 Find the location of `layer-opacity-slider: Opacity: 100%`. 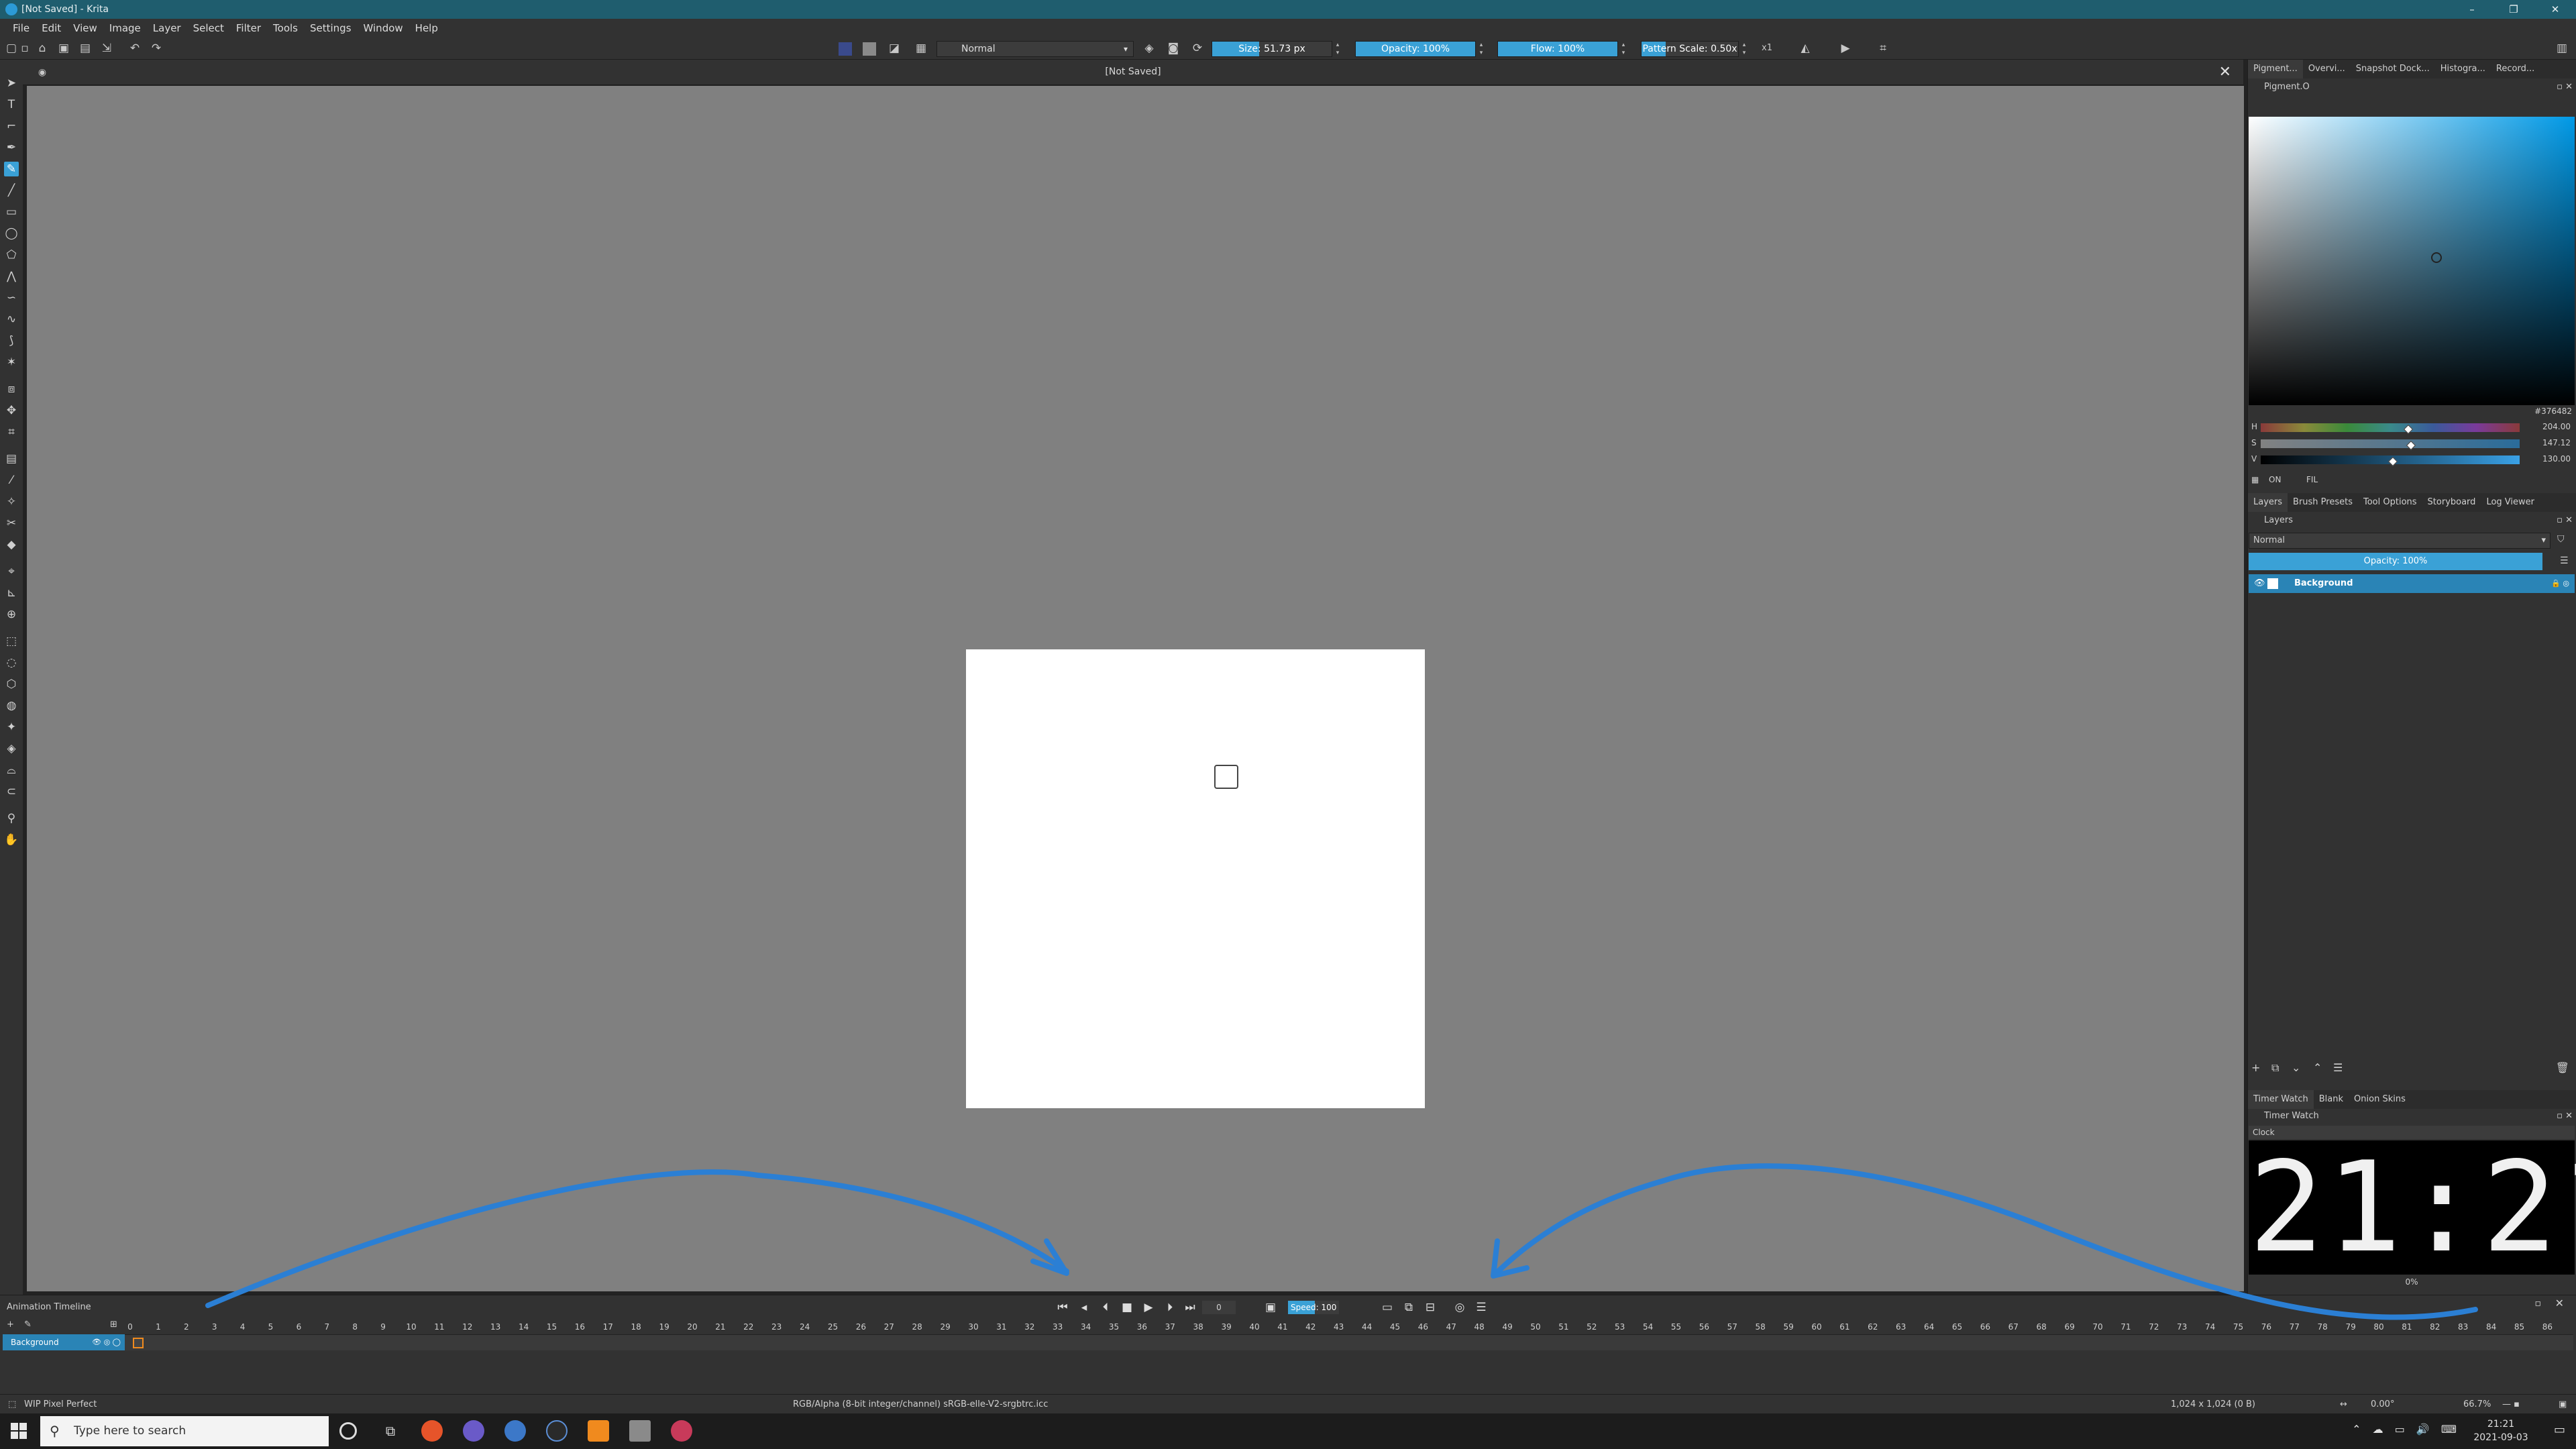

layer-opacity-slider: Opacity: 100% is located at coordinates (2395, 561).